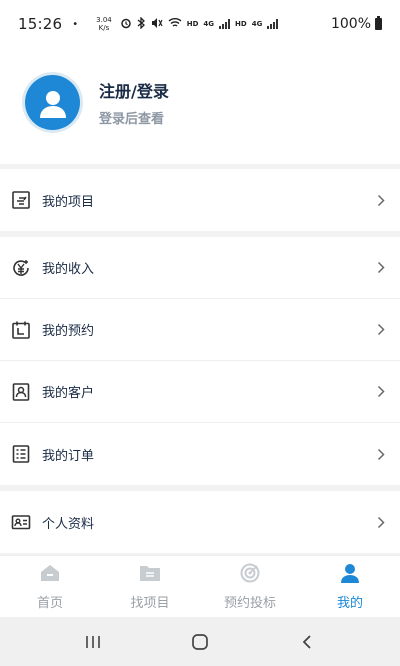 The width and height of the screenshot is (400, 666). Describe the element at coordinates (21, 200) in the screenshot. I see `project-icon` at that location.